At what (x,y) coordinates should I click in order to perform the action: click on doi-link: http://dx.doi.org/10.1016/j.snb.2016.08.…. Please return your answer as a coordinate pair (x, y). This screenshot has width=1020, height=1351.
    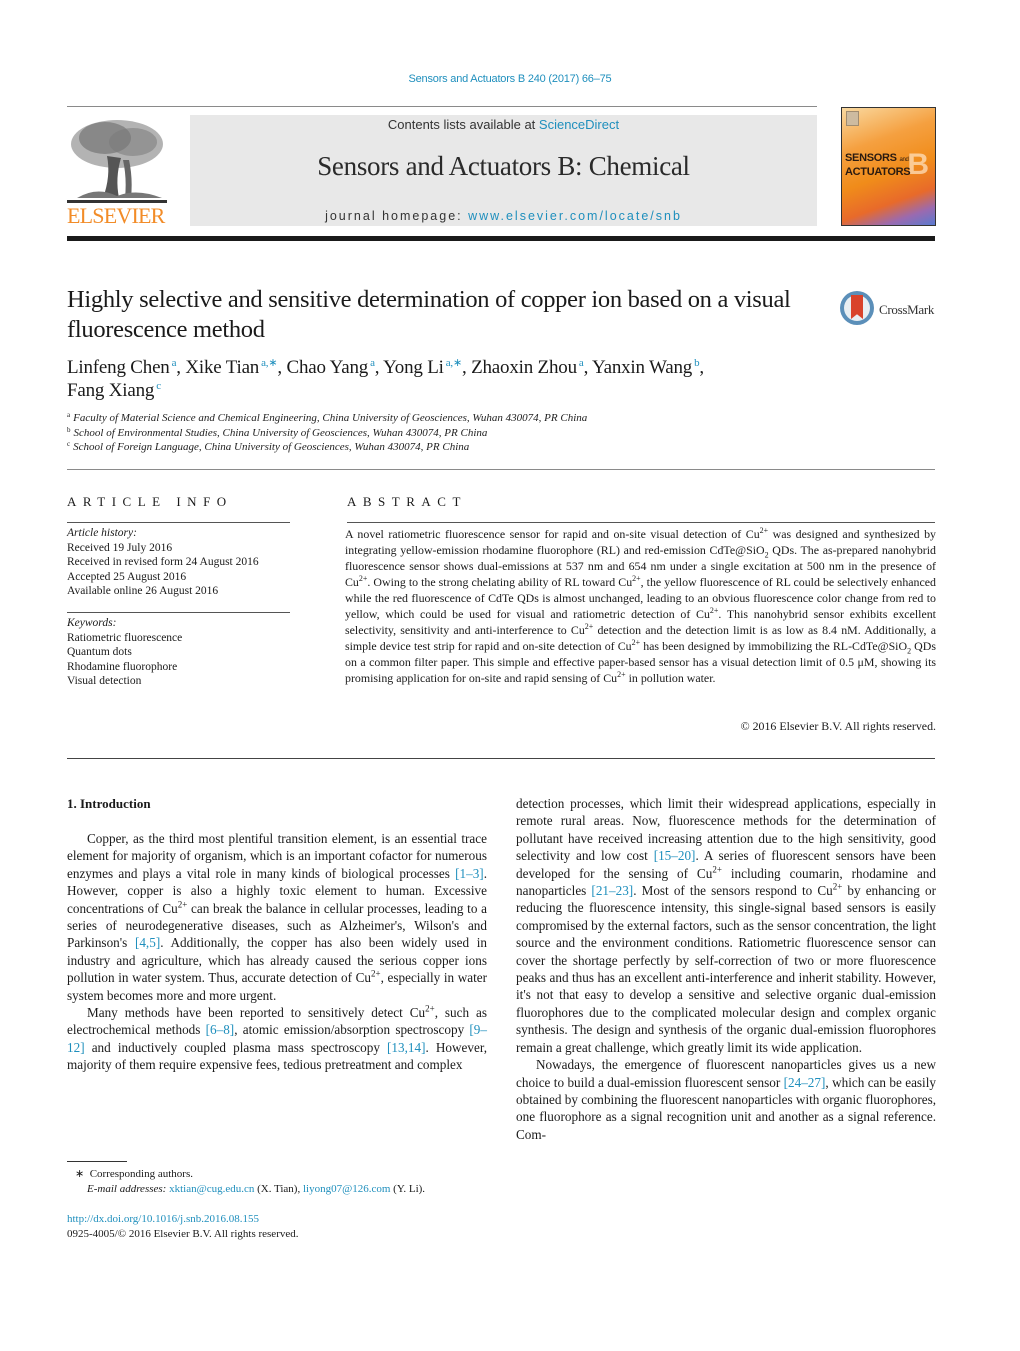
    Looking at the image, I should click on (163, 1219).